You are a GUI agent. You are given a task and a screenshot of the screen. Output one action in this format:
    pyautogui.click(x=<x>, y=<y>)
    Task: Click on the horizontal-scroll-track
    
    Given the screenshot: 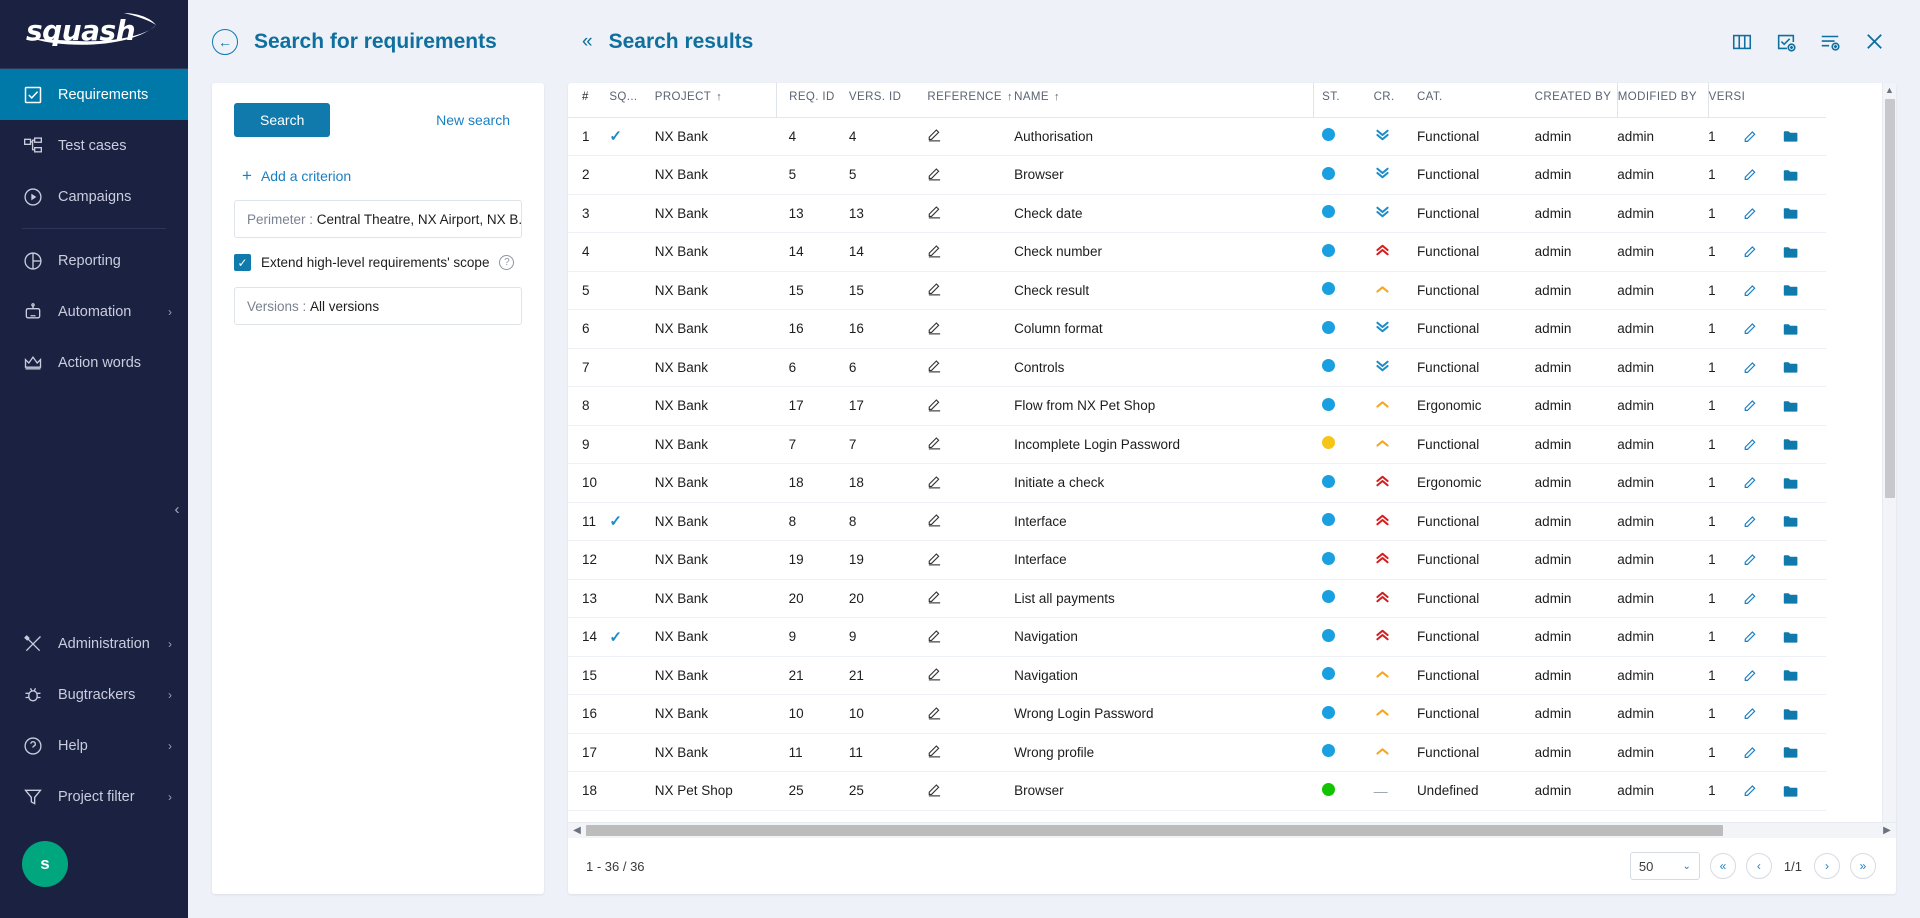 What is the action you would take?
    pyautogui.click(x=1232, y=830)
    